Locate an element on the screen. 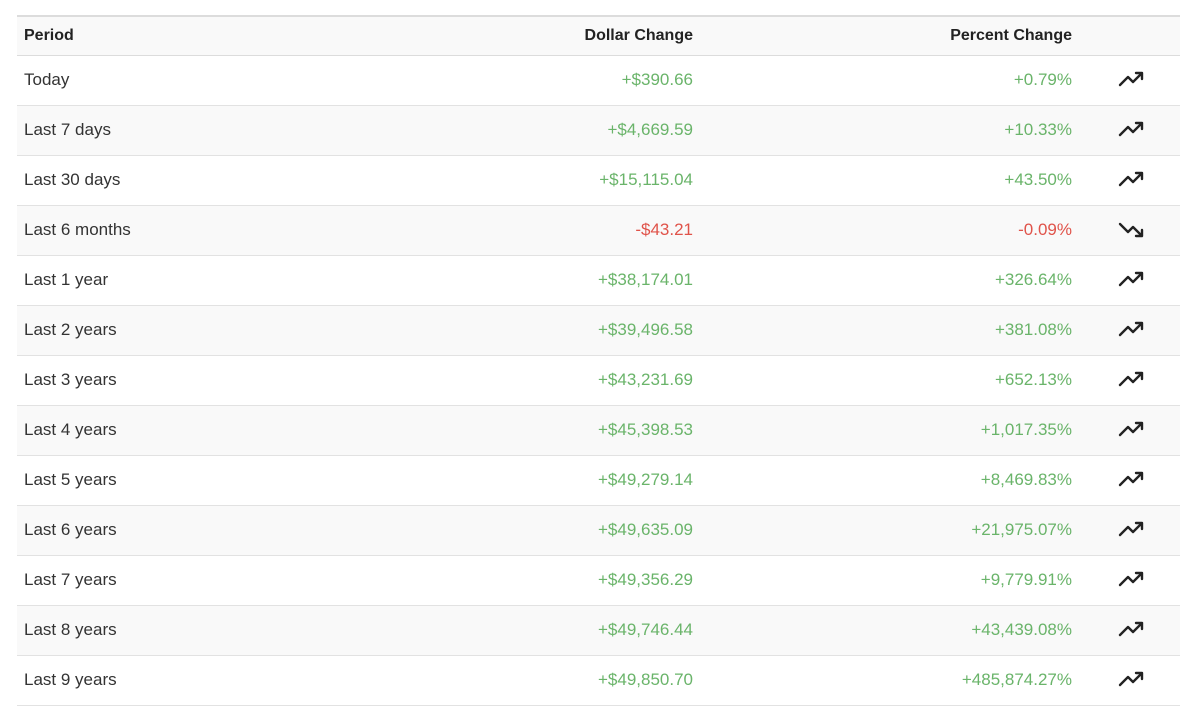  table-row: Last 5 years +$49,279.14 +8,469.83% is located at coordinates (598, 480).